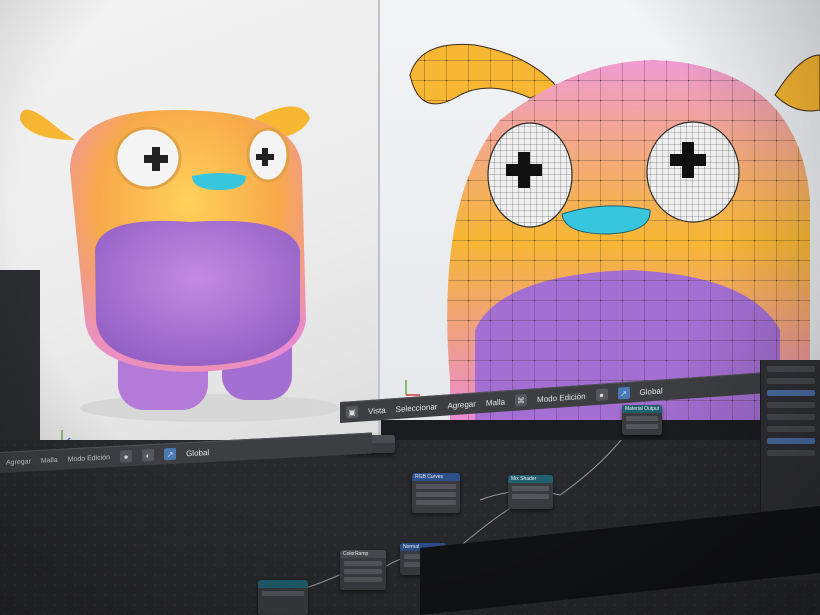 This screenshot has width=820, height=615. Describe the element at coordinates (197, 293) in the screenshot. I see `belly` at that location.